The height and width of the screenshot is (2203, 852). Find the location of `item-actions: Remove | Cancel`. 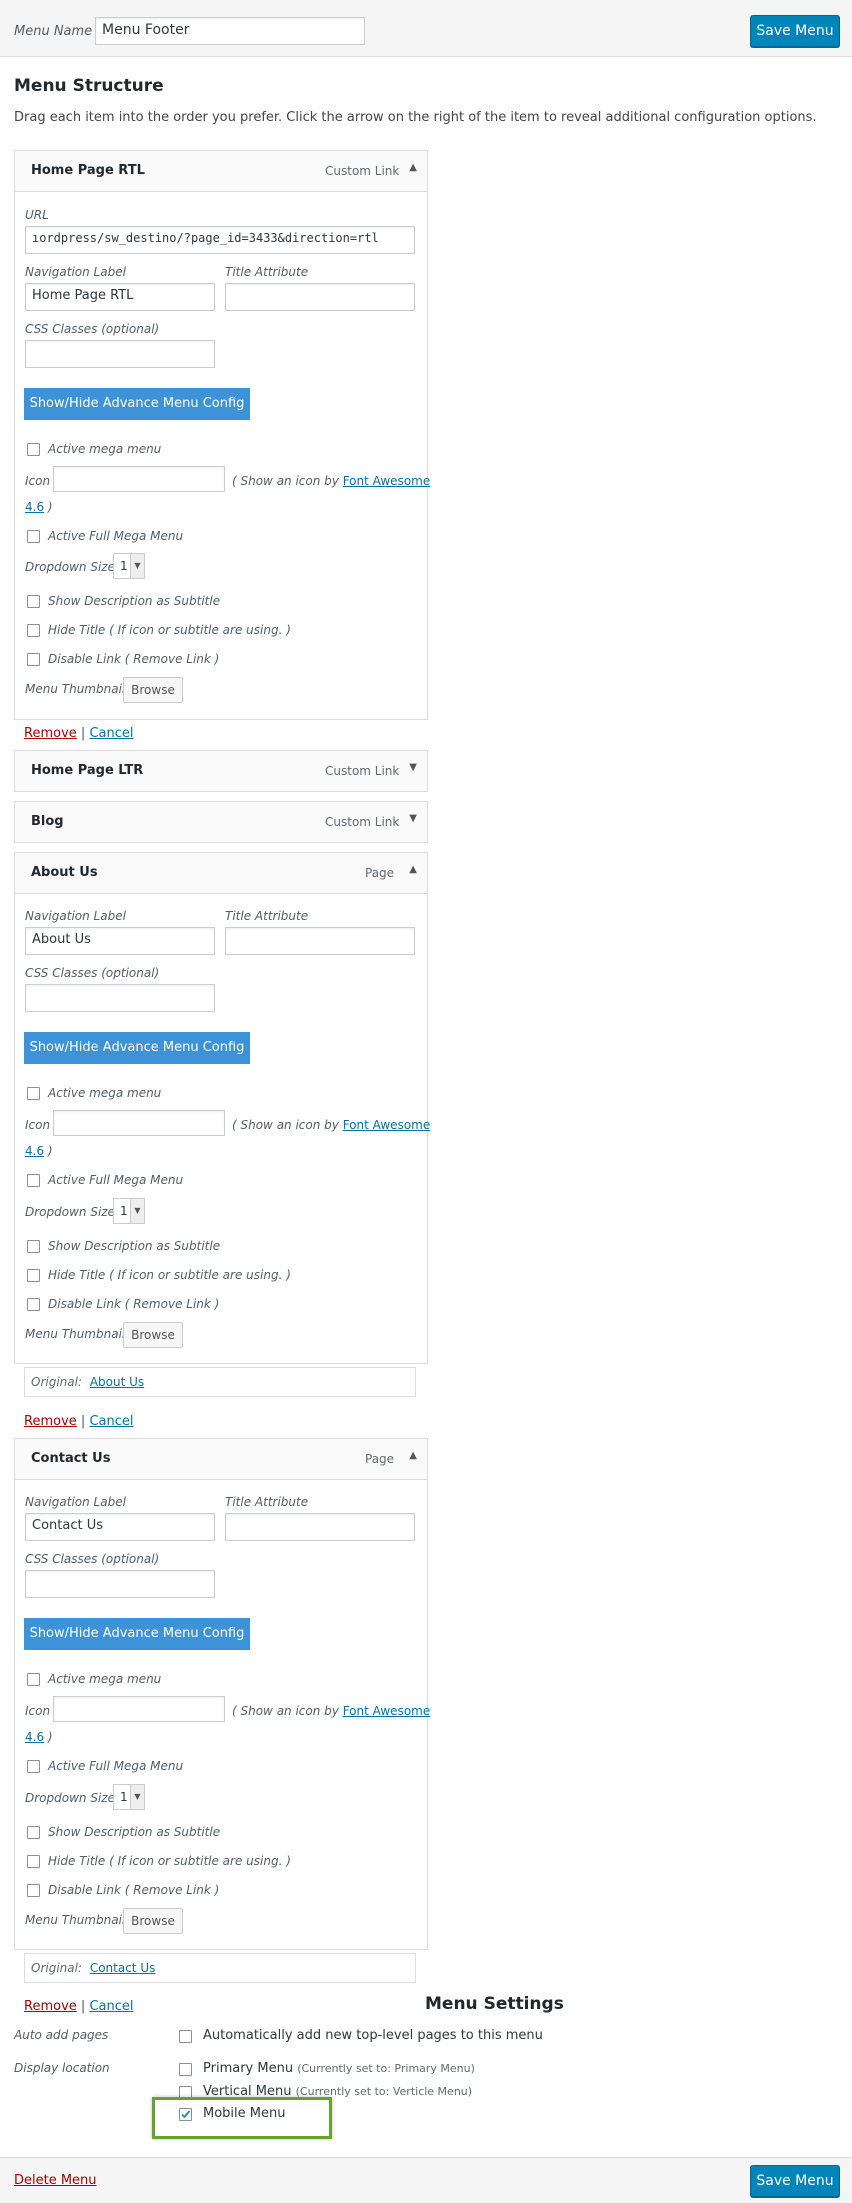

item-actions: Remove | Cancel is located at coordinates (78, 2006).